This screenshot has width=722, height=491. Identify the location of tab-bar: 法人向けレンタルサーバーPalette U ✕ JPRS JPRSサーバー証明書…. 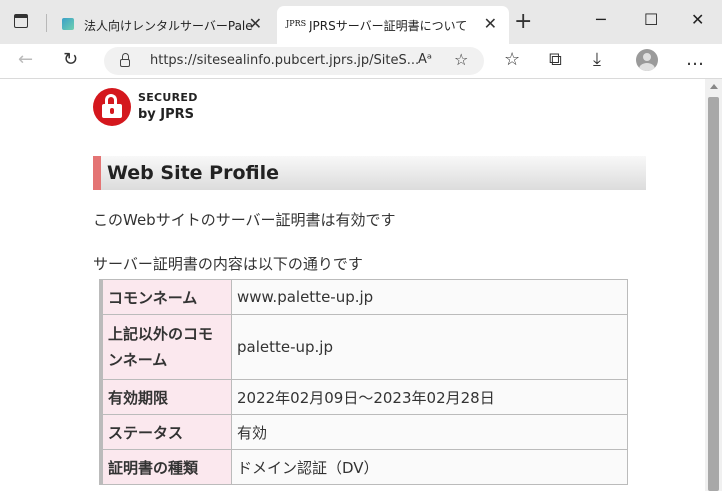
(361, 22).